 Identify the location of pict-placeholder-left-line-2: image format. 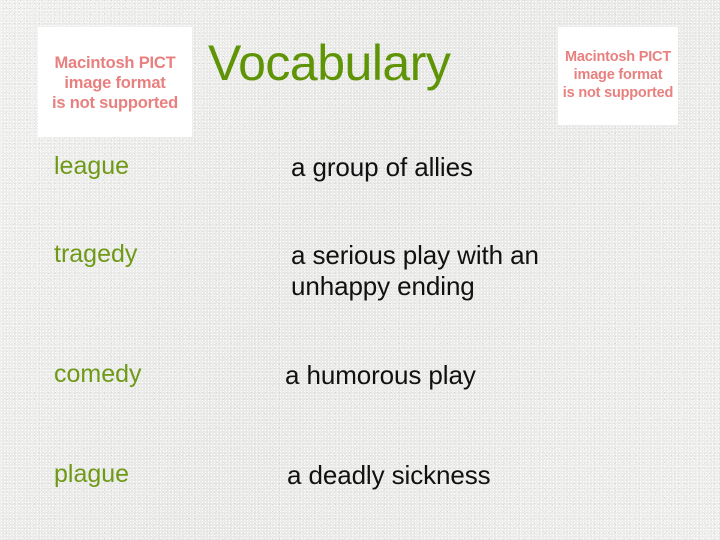
(115, 82).